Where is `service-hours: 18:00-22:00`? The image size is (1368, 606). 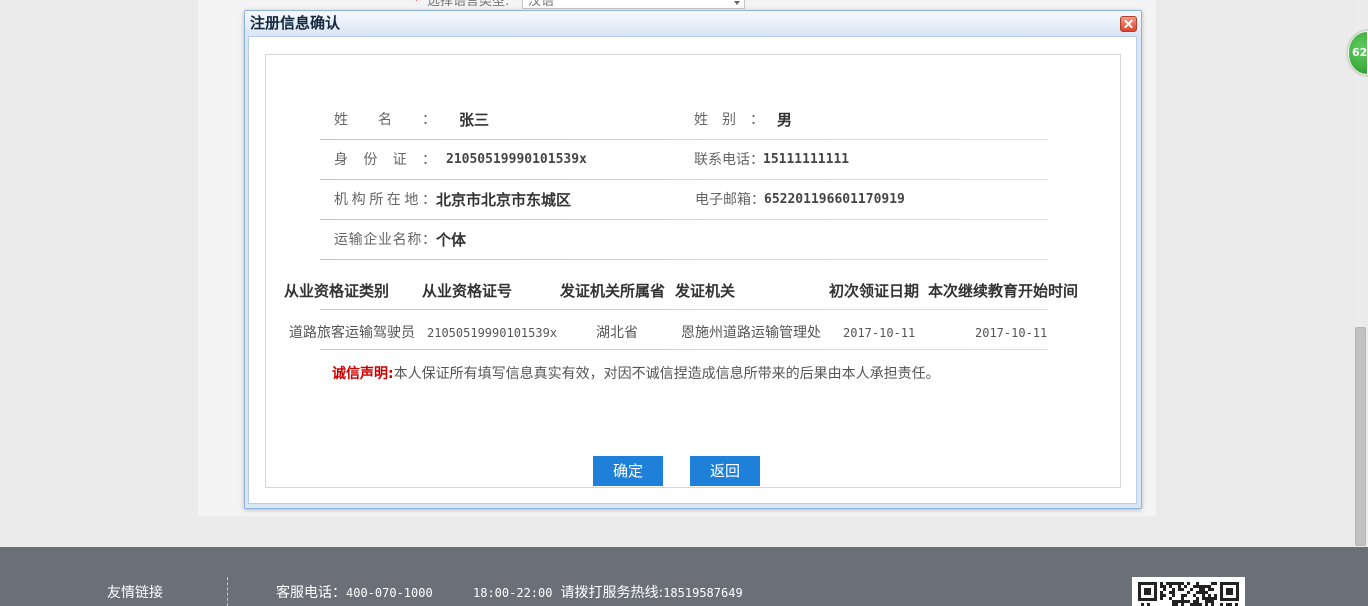
service-hours: 18:00-22:00 is located at coordinates (513, 593).